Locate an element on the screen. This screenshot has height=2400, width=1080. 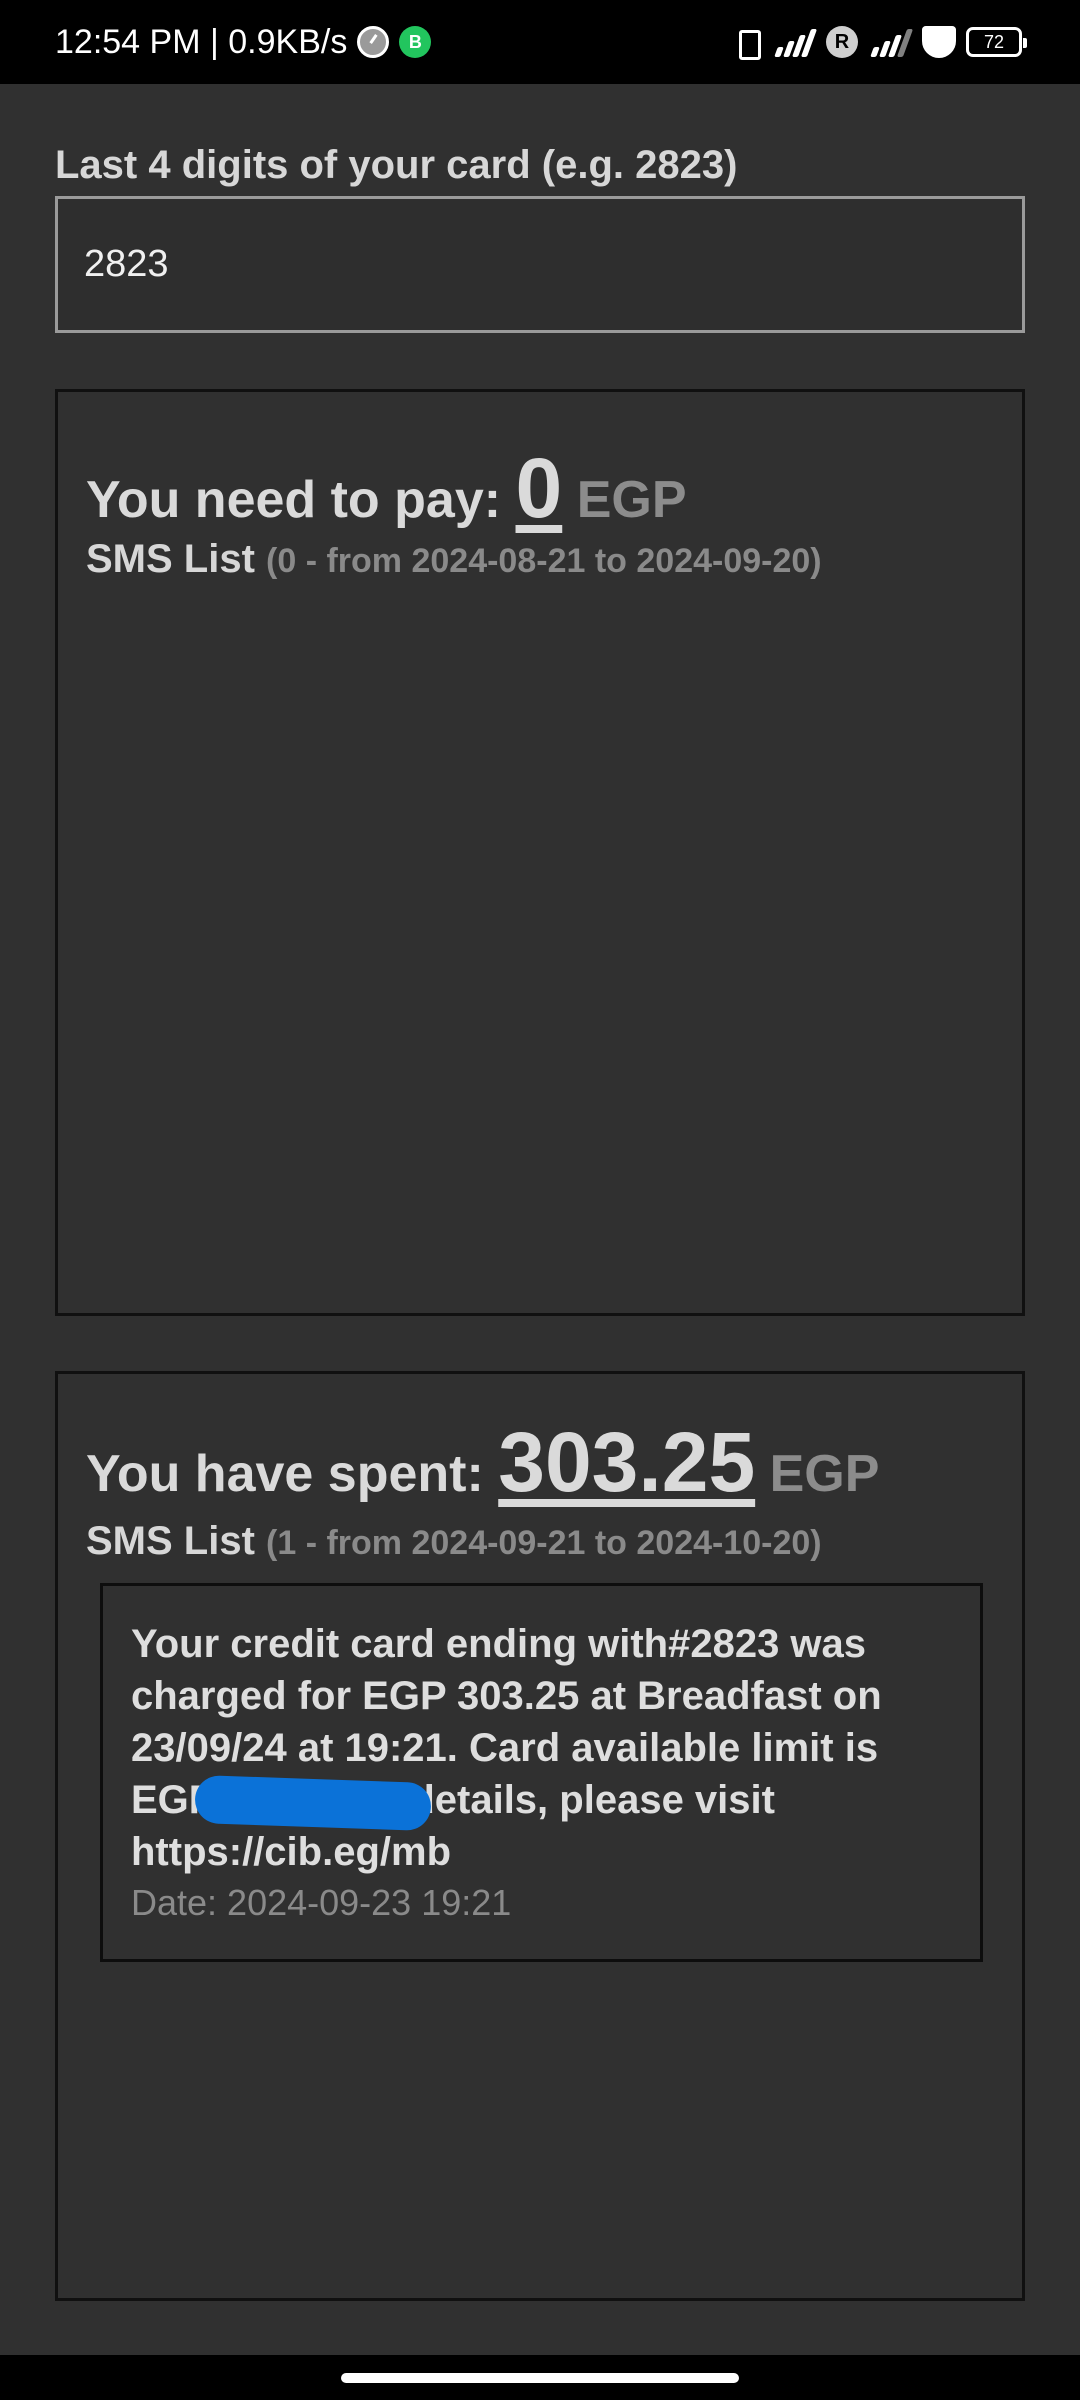
pay-currency: EGP is located at coordinates (631, 500).